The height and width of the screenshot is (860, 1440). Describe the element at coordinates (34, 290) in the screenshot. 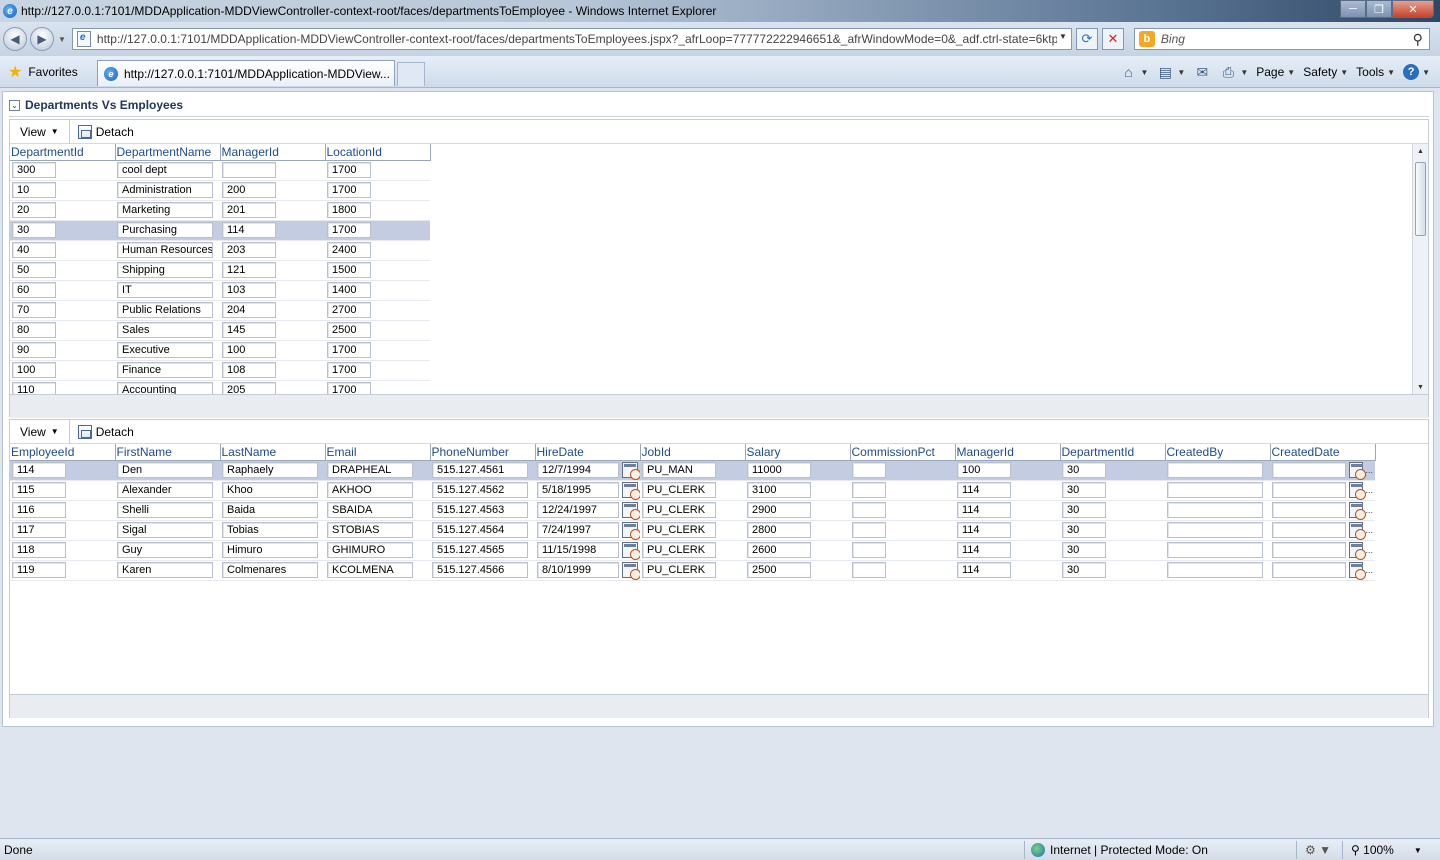

I see `cell-input: 60` at that location.